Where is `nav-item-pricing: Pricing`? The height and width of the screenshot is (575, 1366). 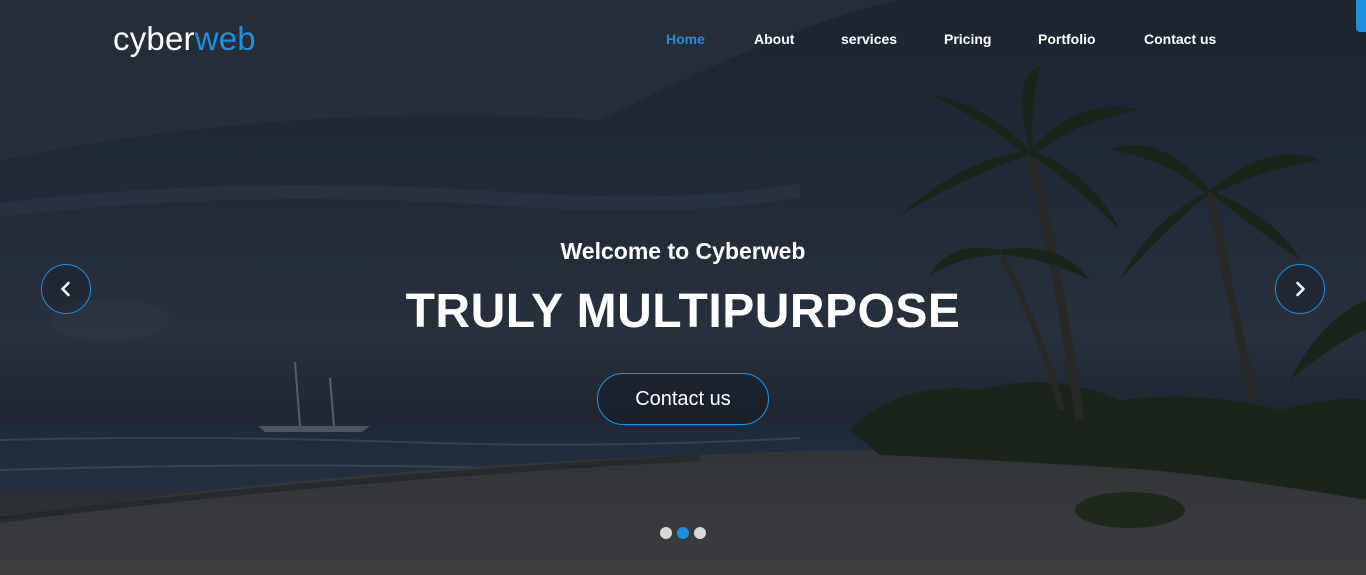
nav-item-pricing: Pricing is located at coordinates (967, 39).